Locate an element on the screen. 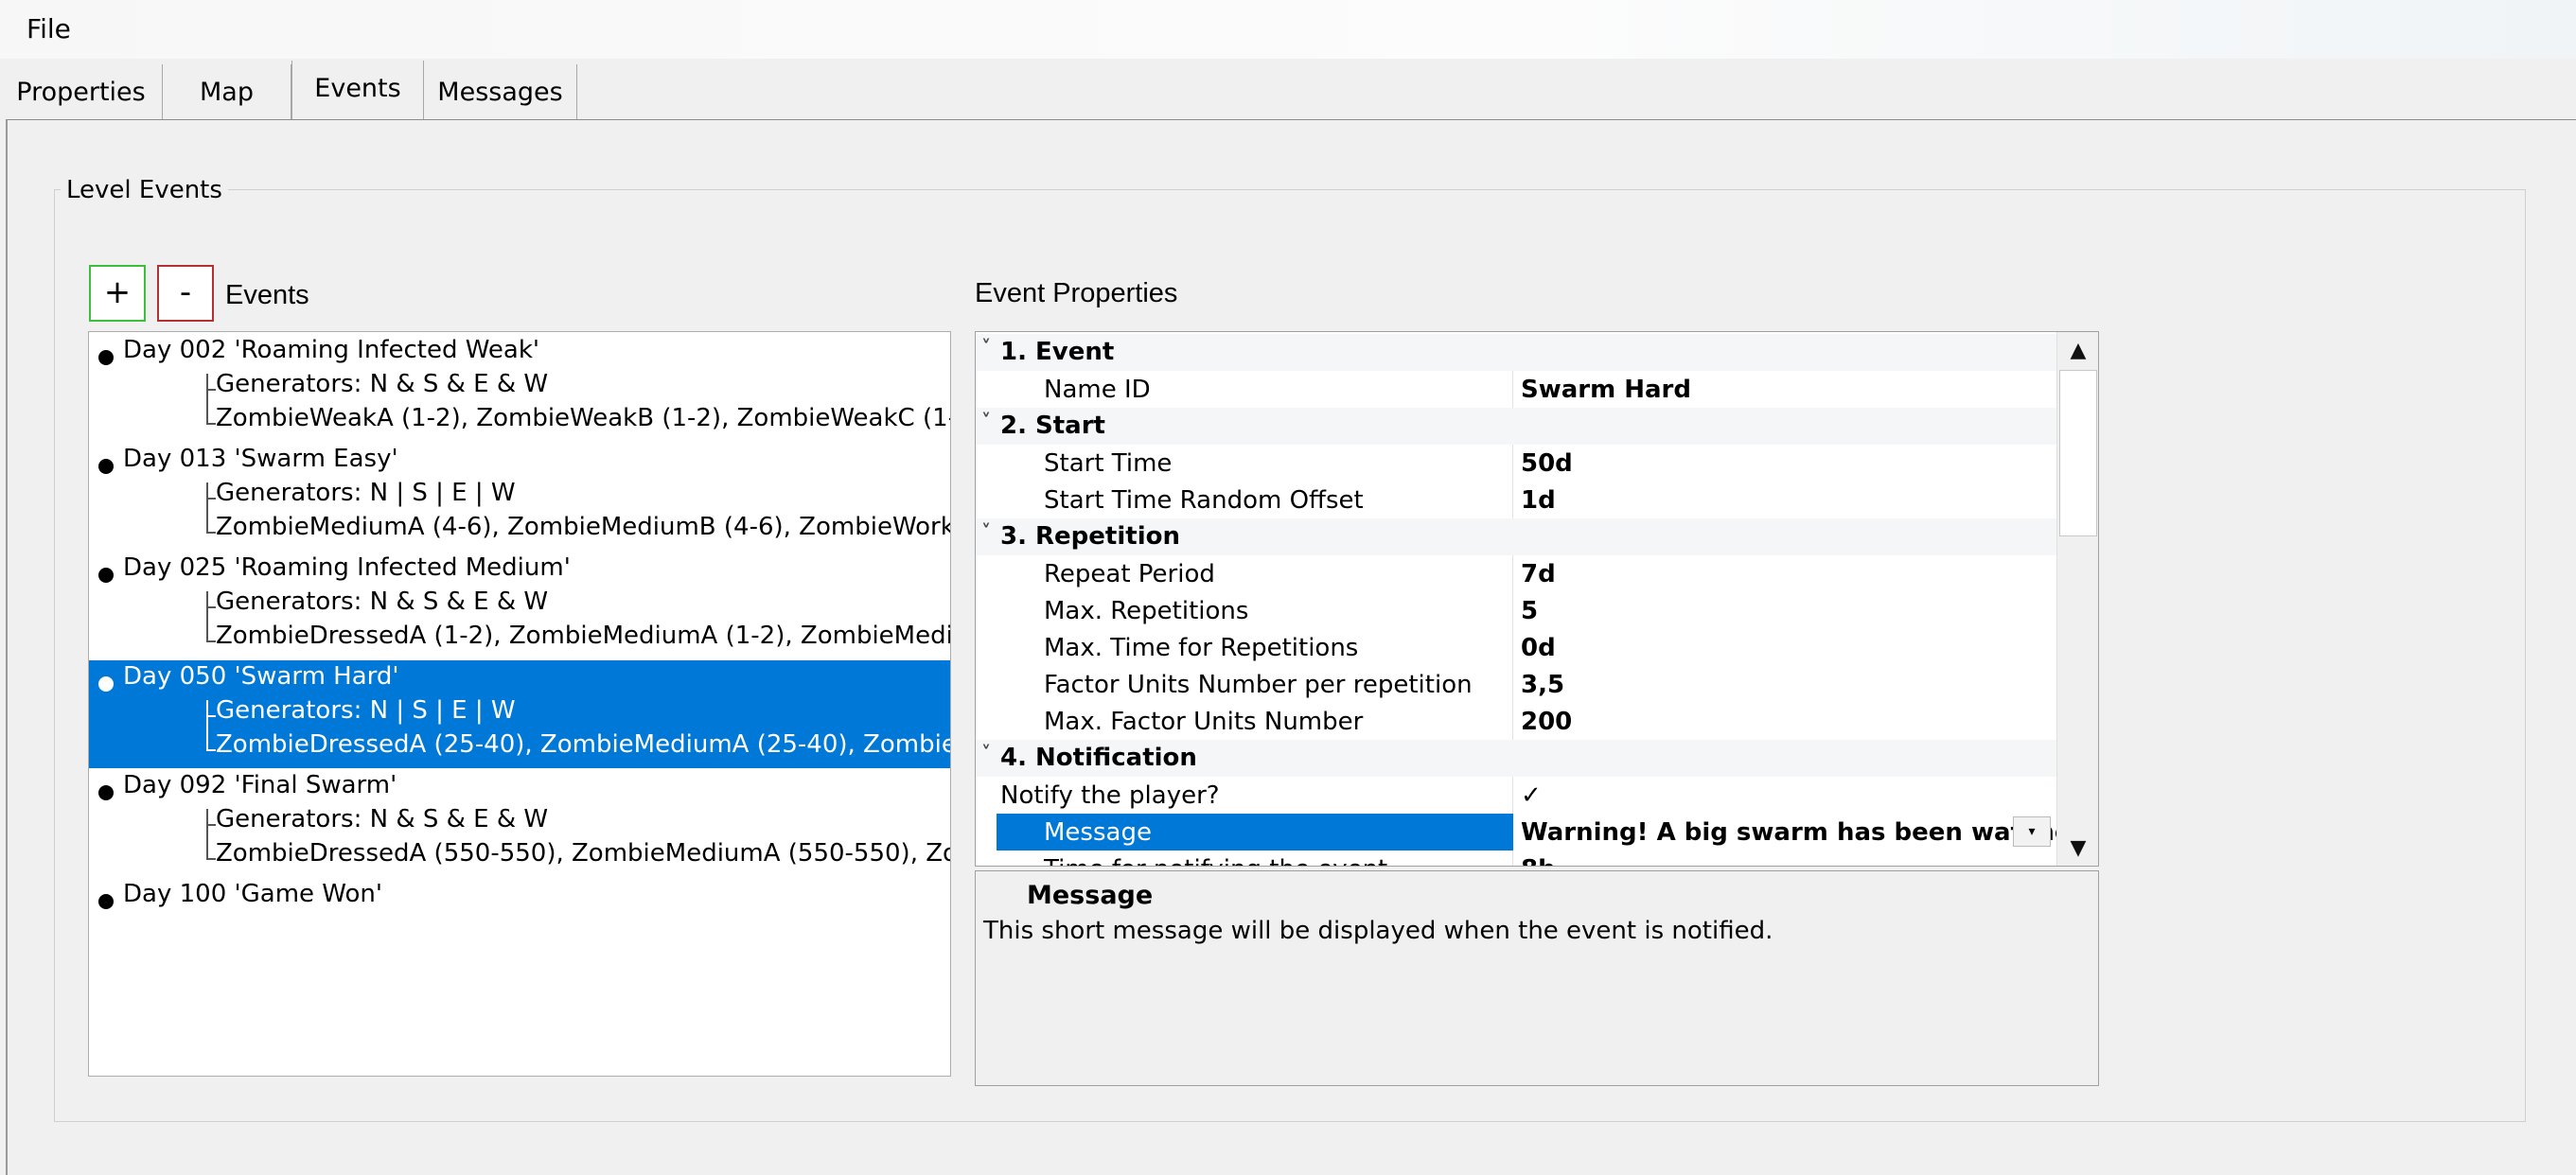  row-start-offset: Start Time Random Offset 1d is located at coordinates (1516, 500).